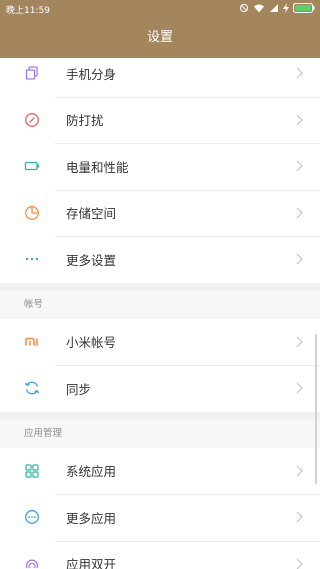  Describe the element at coordinates (31, 73) in the screenshot. I see `dual-phone-icon` at that location.